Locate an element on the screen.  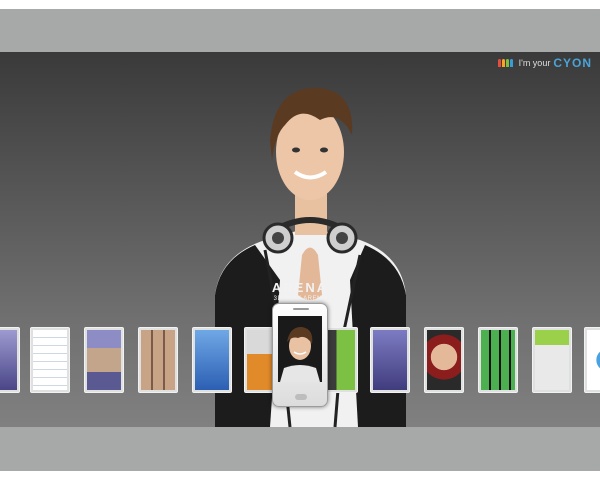
screen-thumb-home is located at coordinates (10, 360).